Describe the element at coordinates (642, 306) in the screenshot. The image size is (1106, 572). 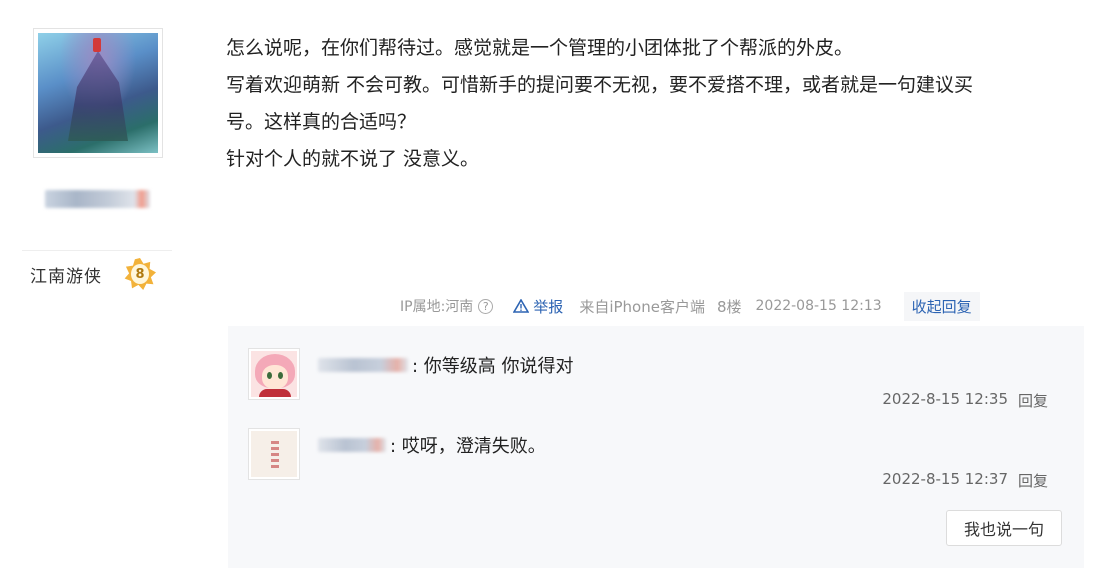
I see `client-source: 来自iPhone客户端` at that location.